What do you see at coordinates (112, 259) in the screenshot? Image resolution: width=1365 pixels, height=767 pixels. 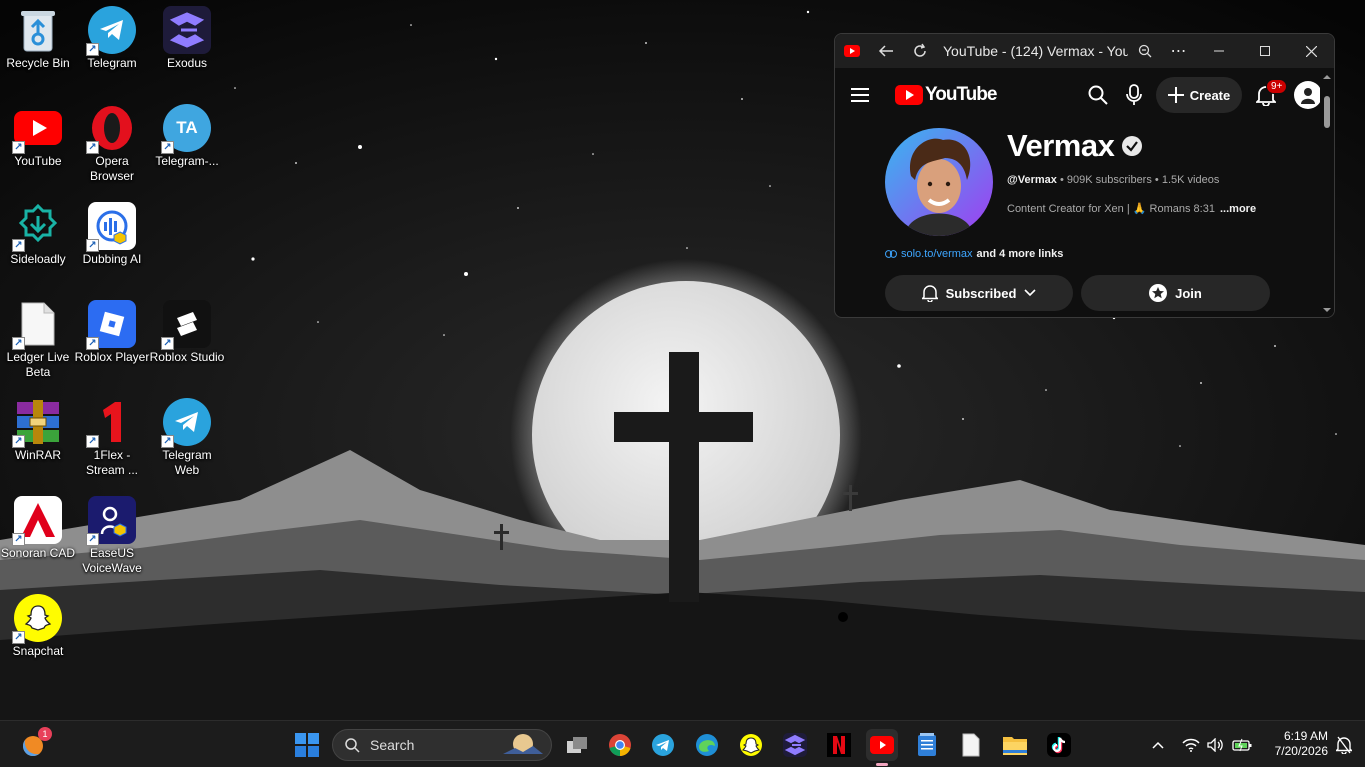 I see `desktop-icon-label: Dubbing AI` at bounding box center [112, 259].